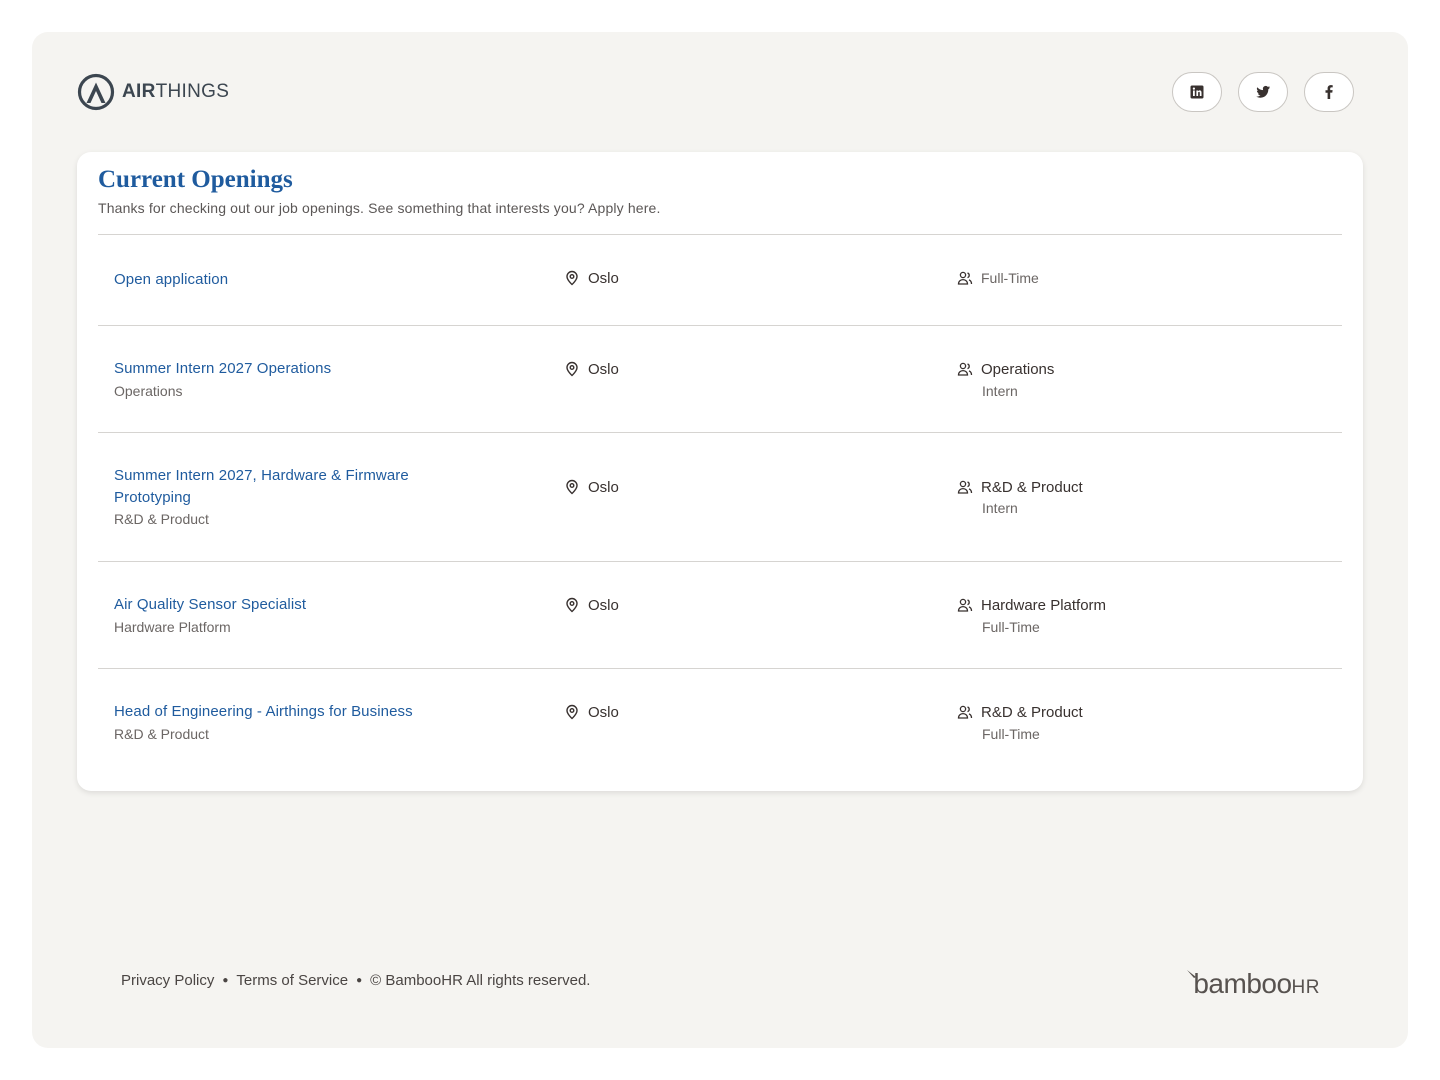 The image size is (1440, 1080). I want to click on airthings-logo-icon, so click(96, 92).